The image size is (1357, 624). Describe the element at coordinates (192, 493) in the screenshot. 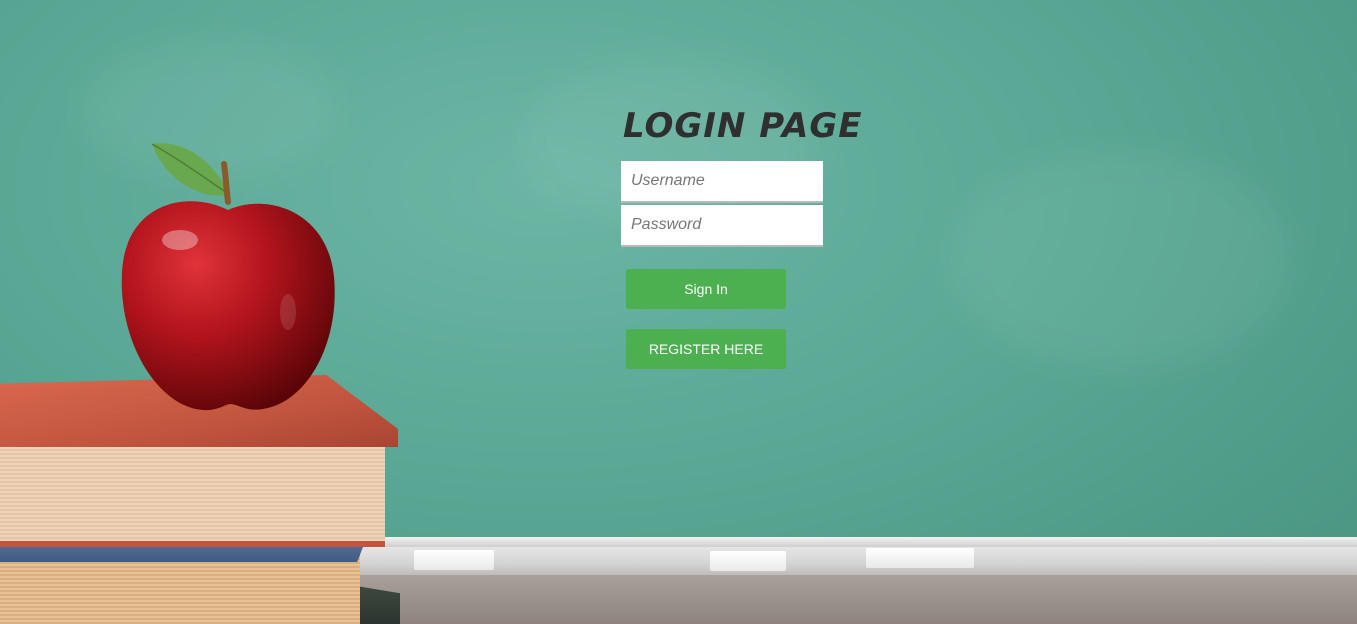

I see `book-top-pages` at that location.